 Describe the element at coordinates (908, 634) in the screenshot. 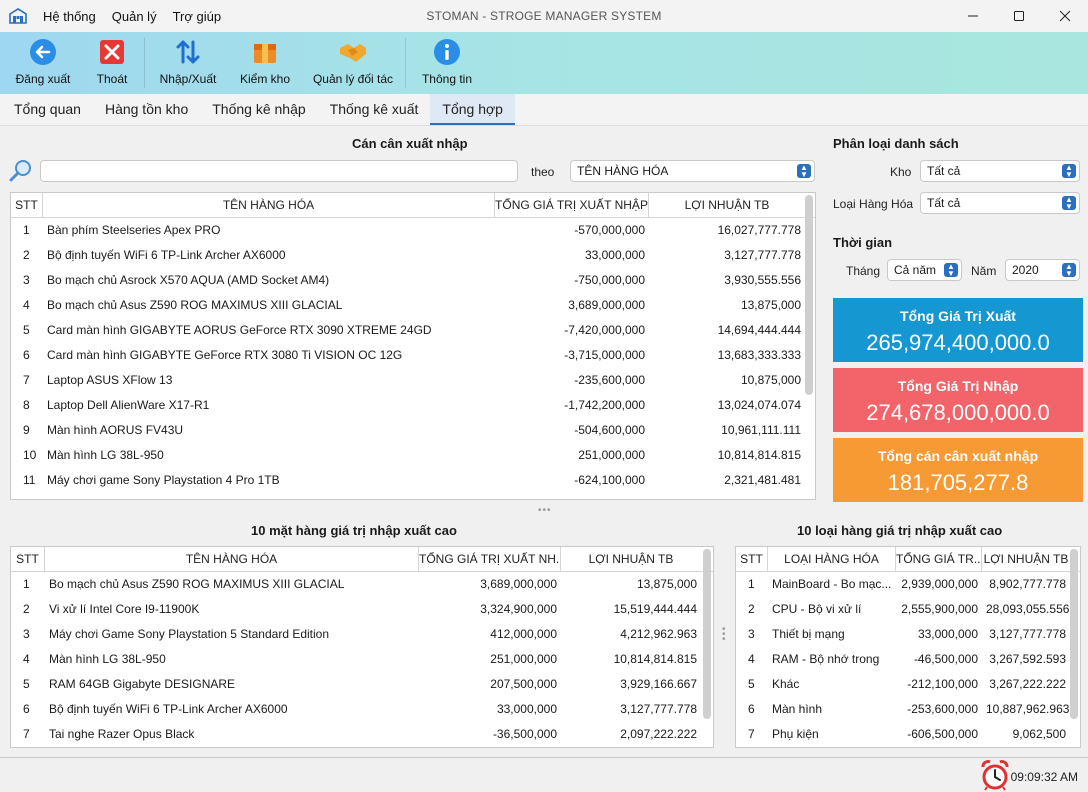

I see `table-row: 3 Thiết bị mạng 33,000,000 3,127,777.778` at that location.